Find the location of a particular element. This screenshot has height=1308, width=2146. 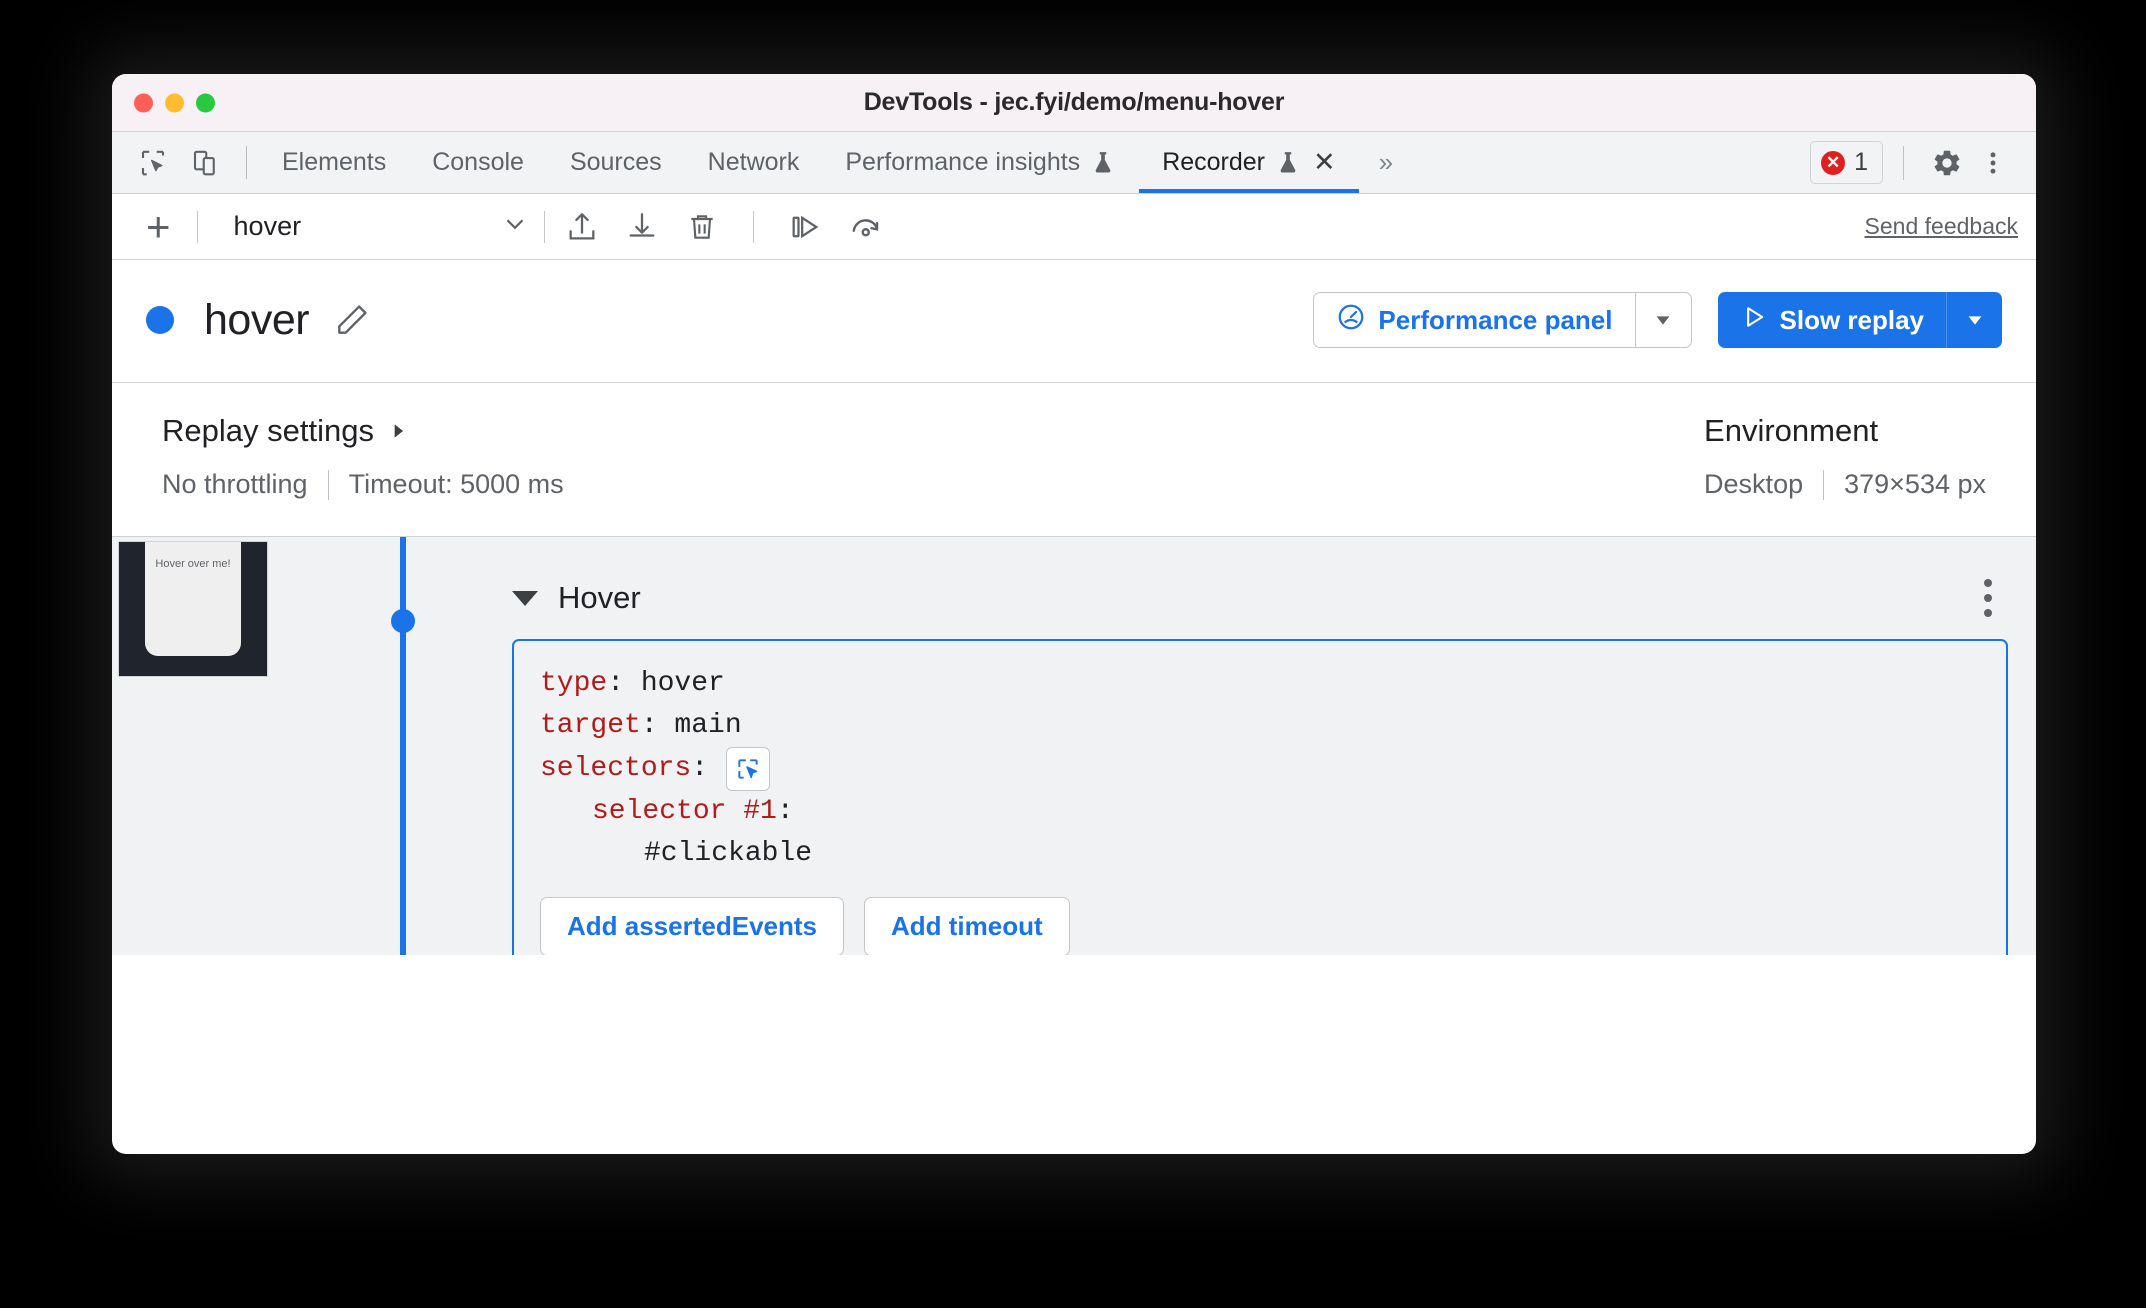

code-line-selectors: selectors: is located at coordinates (1260, 769).